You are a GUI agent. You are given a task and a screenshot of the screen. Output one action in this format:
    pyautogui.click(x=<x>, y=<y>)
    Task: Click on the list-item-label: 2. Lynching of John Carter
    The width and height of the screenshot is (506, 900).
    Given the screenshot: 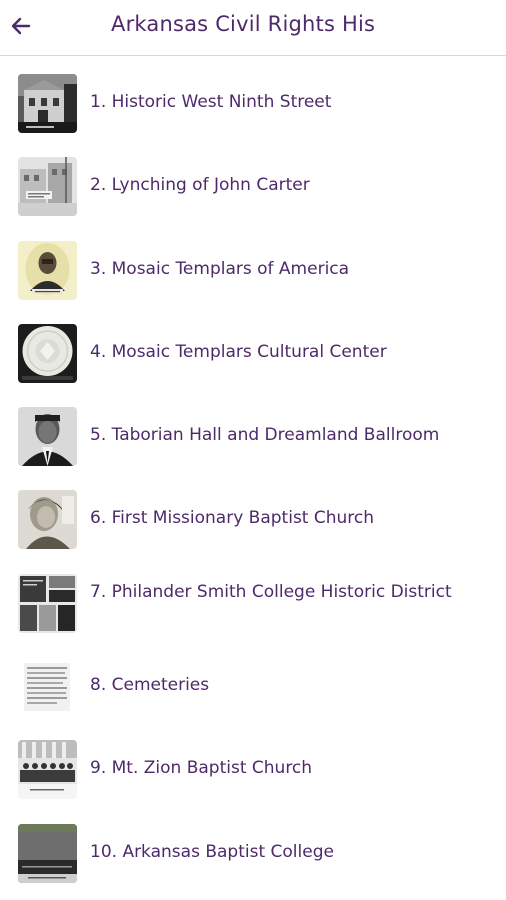 What is the action you would take?
    pyautogui.click(x=200, y=185)
    